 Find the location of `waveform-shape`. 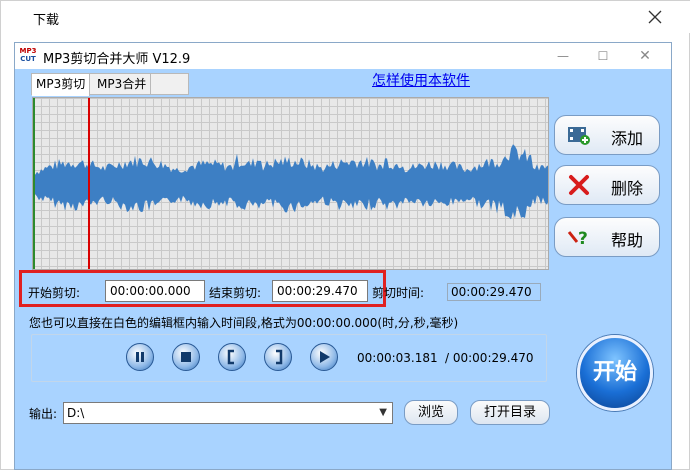

waveform-shape is located at coordinates (290, 182).